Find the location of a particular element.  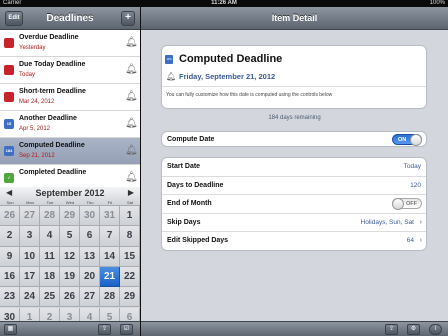

gear-icon: ⚙ is located at coordinates (413, 329).